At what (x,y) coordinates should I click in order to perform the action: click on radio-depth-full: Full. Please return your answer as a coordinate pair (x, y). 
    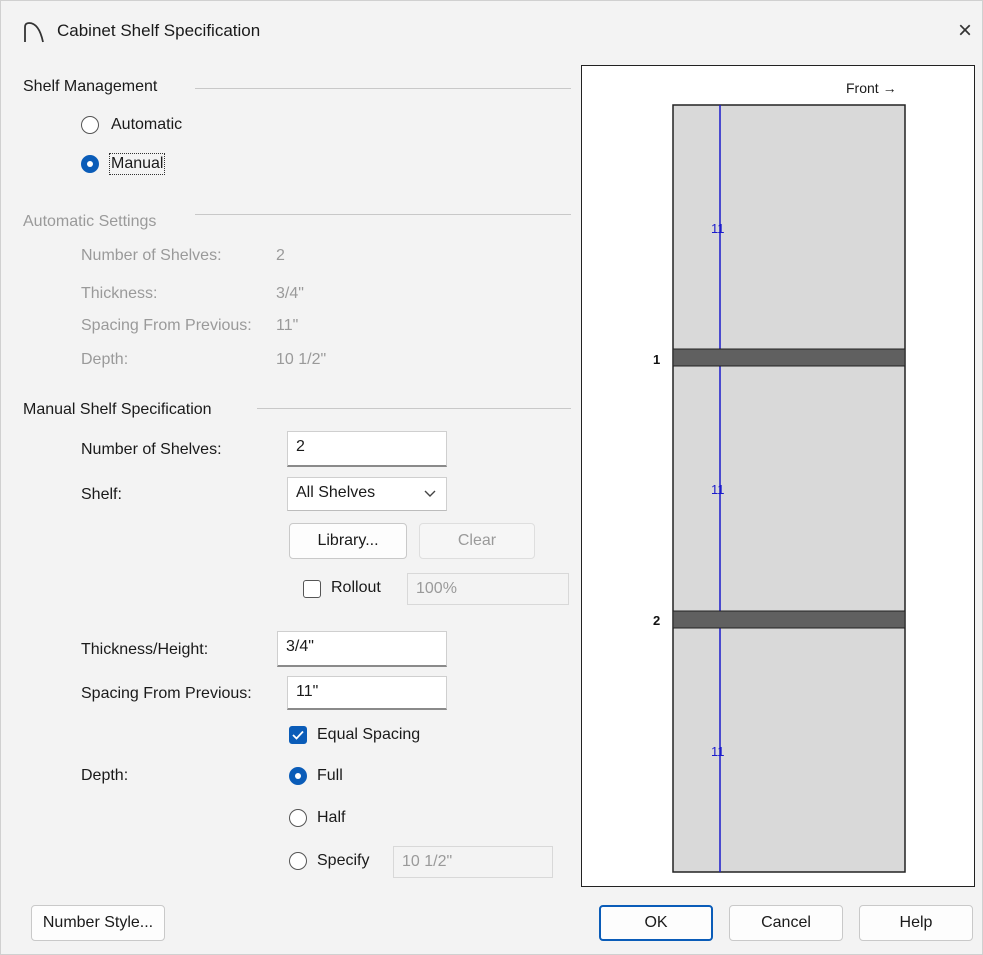
    Looking at the image, I should click on (349, 778).